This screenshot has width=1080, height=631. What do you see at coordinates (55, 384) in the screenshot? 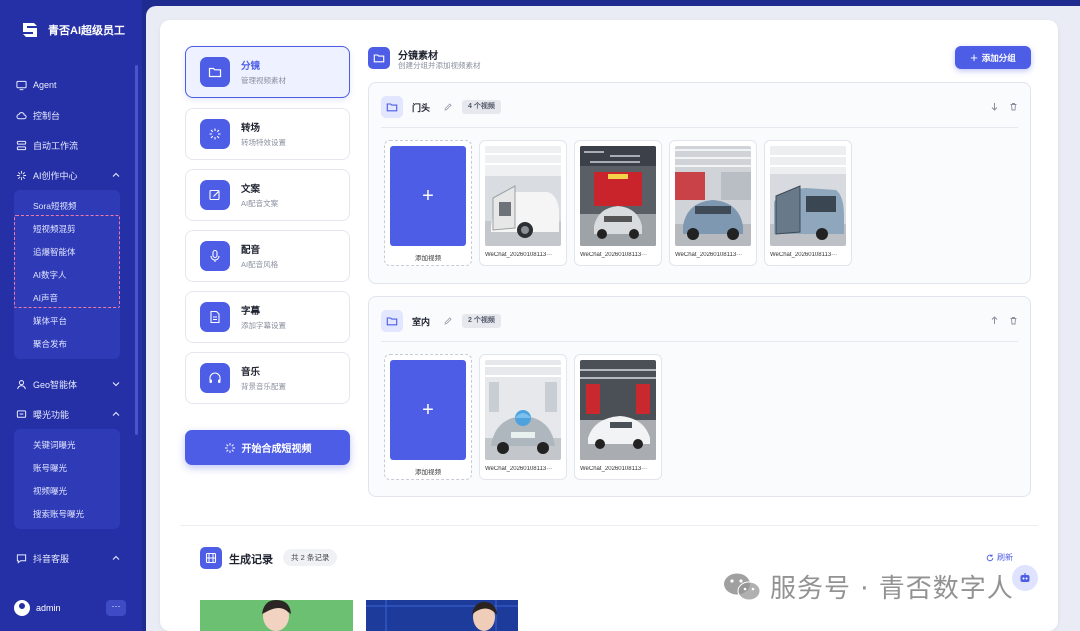
I see `sidebar-item-label: Geo智能体` at bounding box center [55, 384].